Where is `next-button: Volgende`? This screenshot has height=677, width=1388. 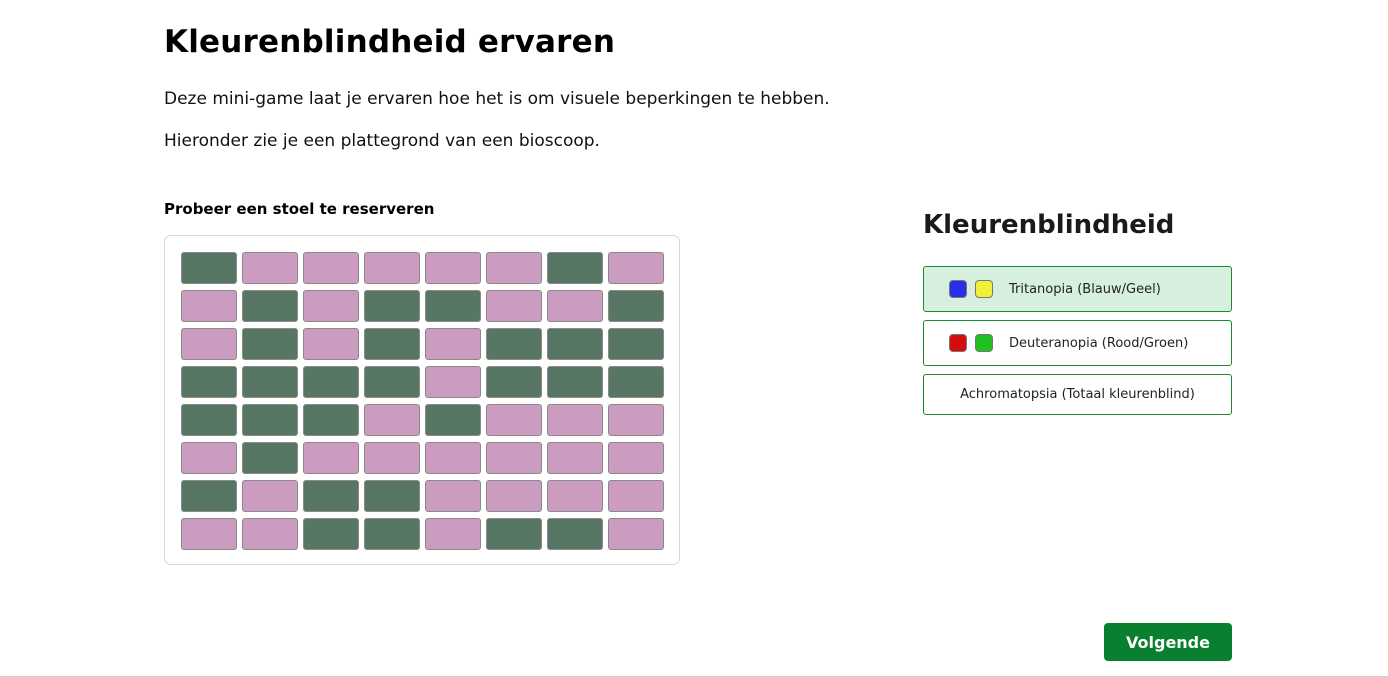 next-button: Volgende is located at coordinates (1168, 642).